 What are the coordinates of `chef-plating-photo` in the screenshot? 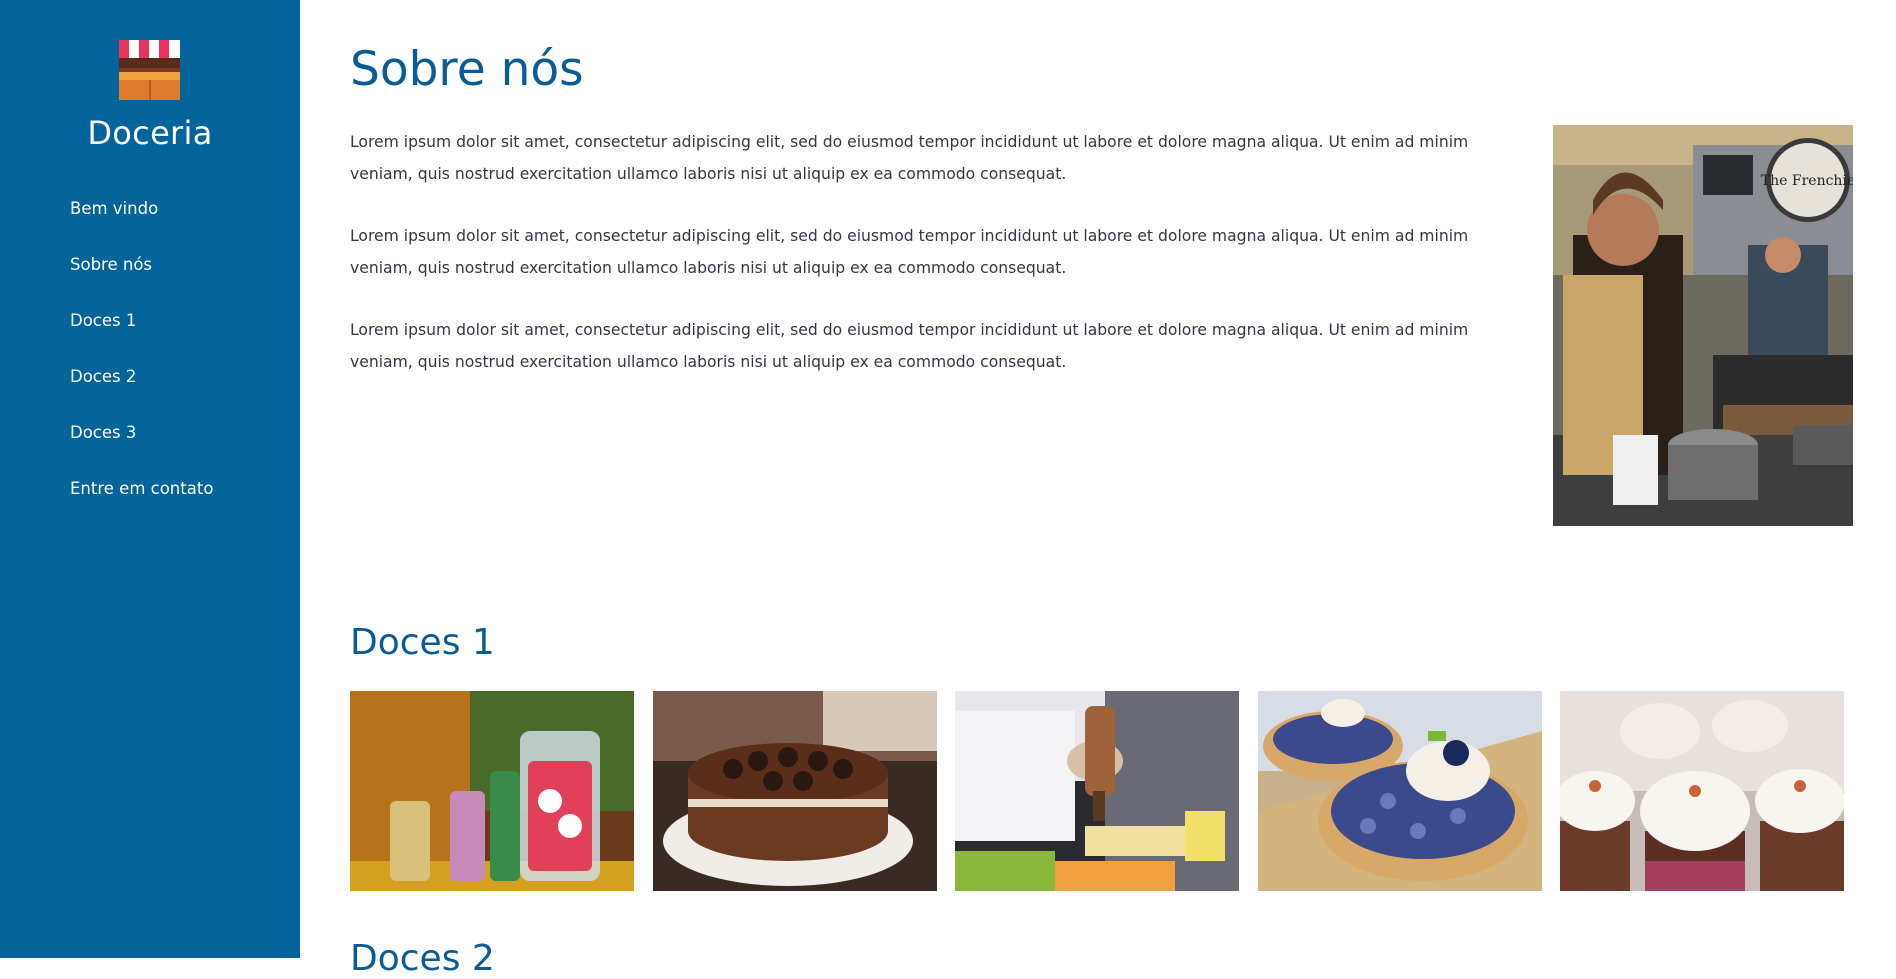 It's located at (1097, 791).